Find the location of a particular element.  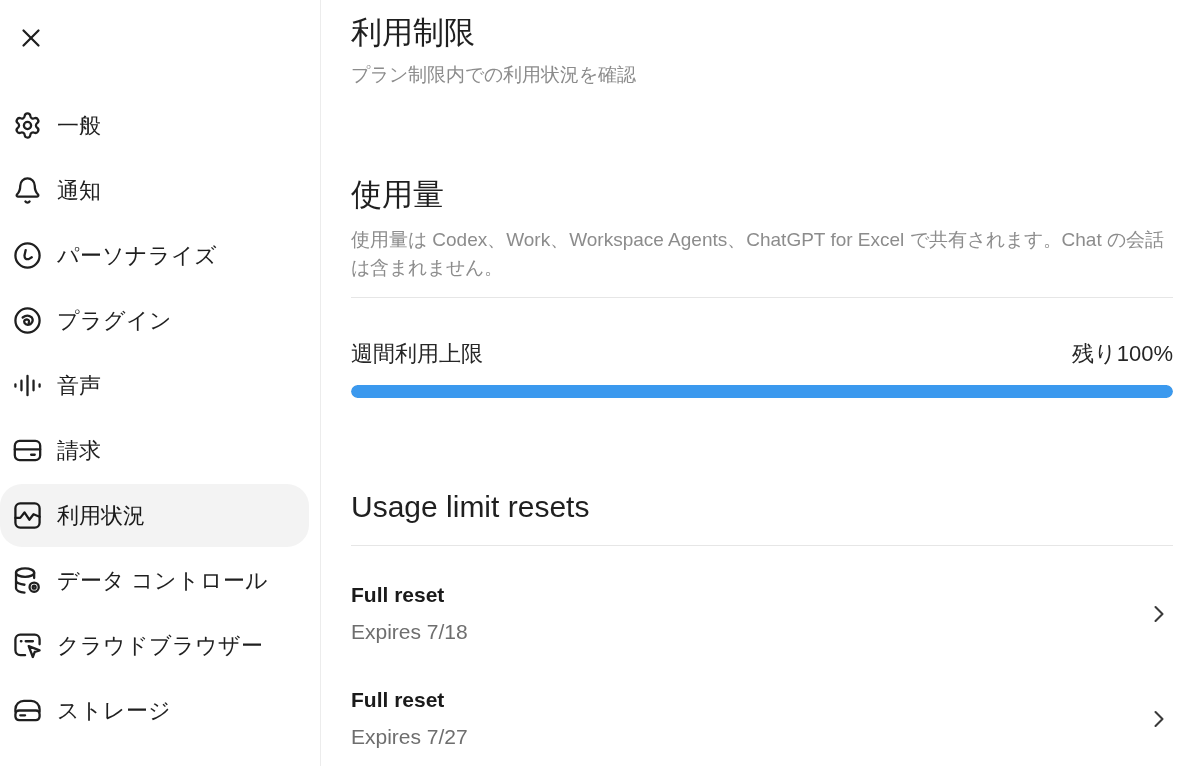

sidebar-item: 利用状況 is located at coordinates (154, 515).